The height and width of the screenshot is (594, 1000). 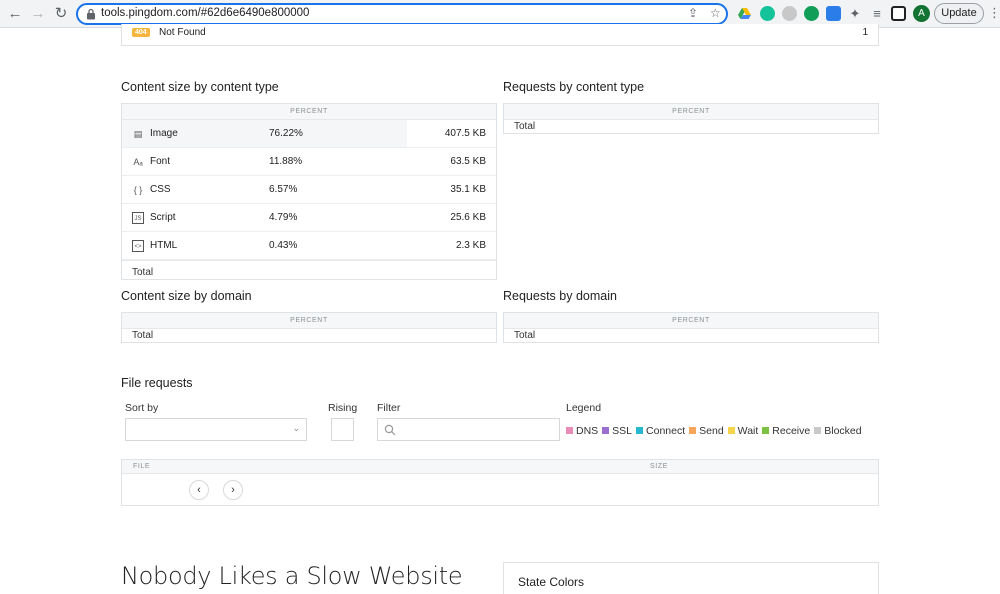 I want to click on row-percent: 76.22%, so click(x=286, y=133).